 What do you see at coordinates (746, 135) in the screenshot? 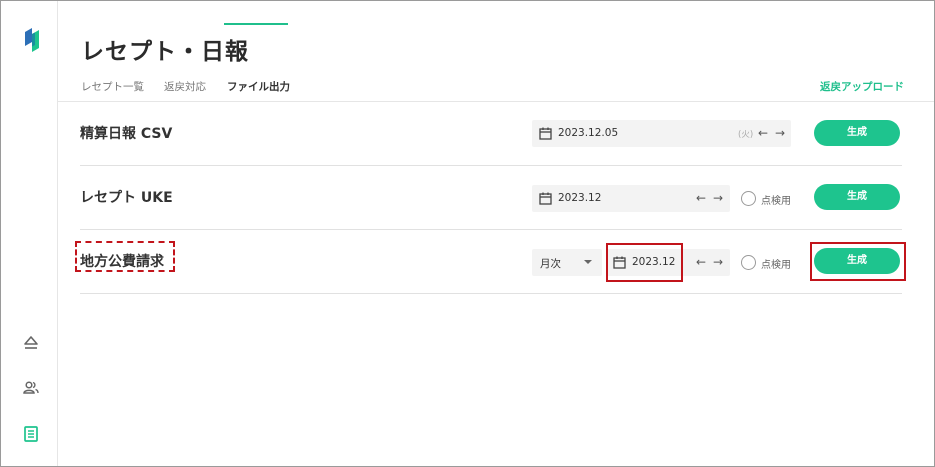
I see `day-of-week: (火)` at bounding box center [746, 135].